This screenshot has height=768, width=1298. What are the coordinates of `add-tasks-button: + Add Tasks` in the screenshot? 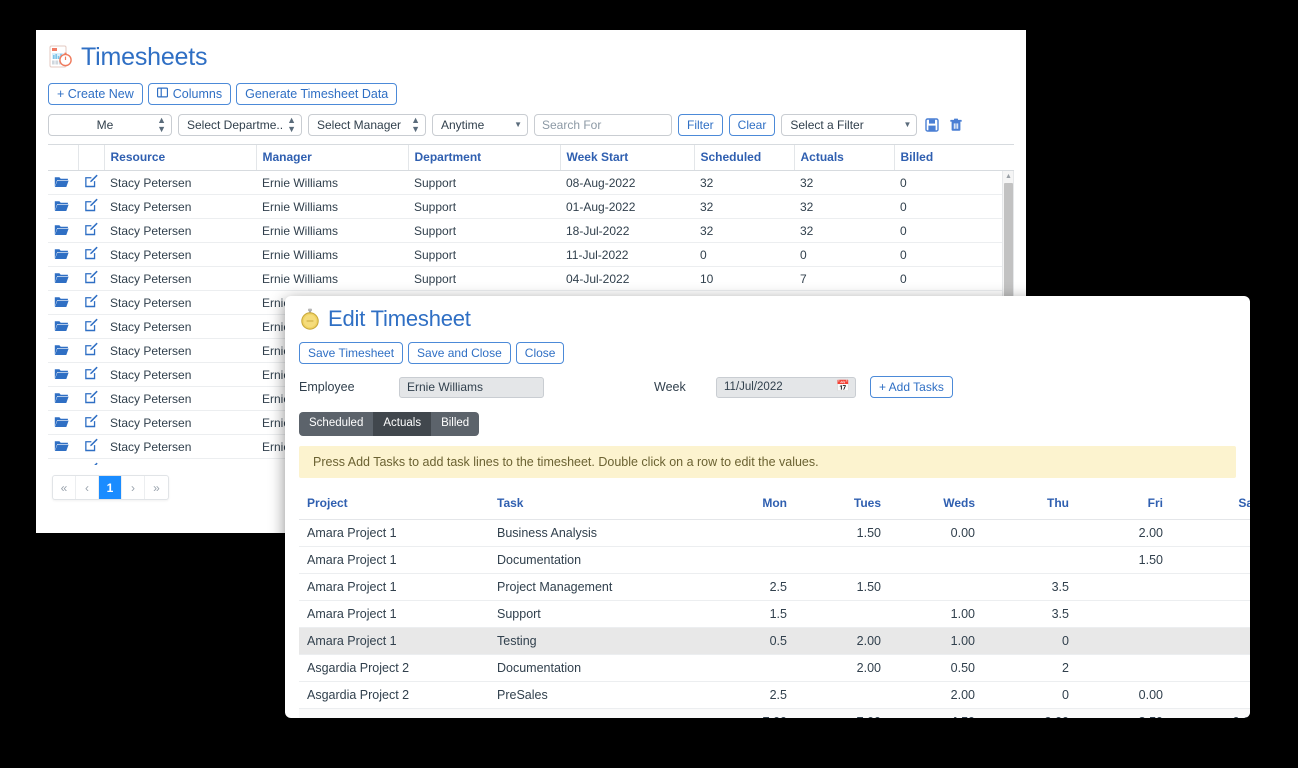 It's located at (911, 387).